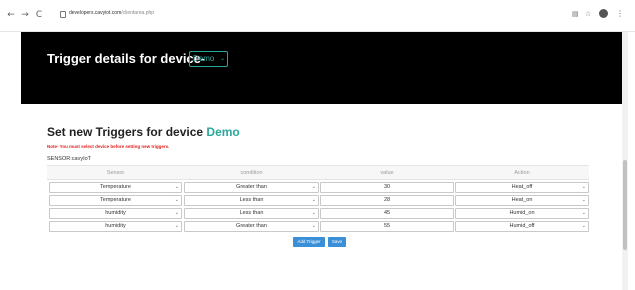  What do you see at coordinates (115, 173) in the screenshot?
I see `header-sensor: Sensor` at bounding box center [115, 173].